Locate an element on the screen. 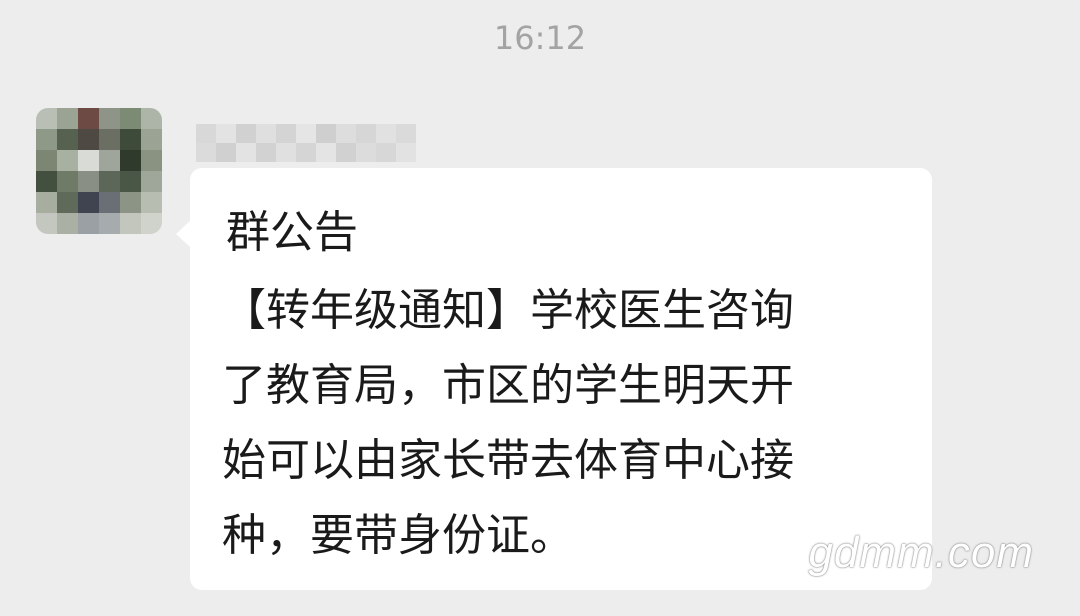  sender-name-pixelated is located at coordinates (306, 143).